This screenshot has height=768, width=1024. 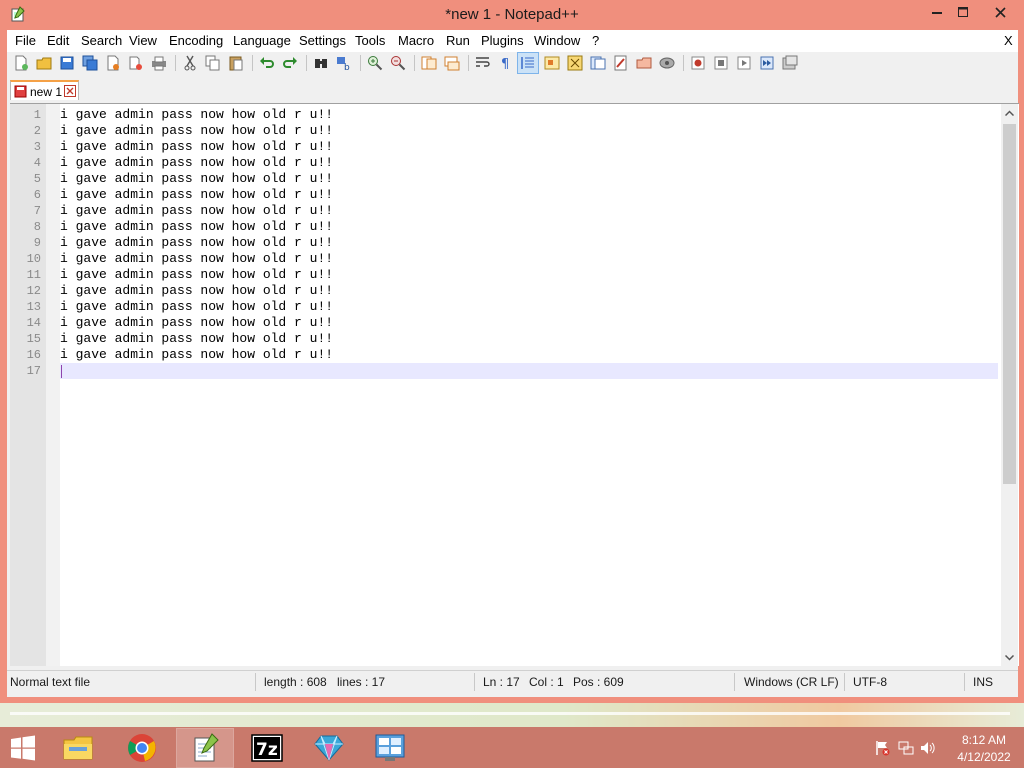 What do you see at coordinates (595, 40) in the screenshot?
I see `menu-help: ?` at bounding box center [595, 40].